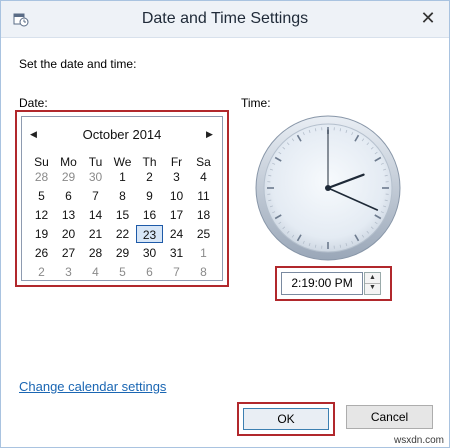  I want to click on weekday-header: Mo, so click(68, 162).